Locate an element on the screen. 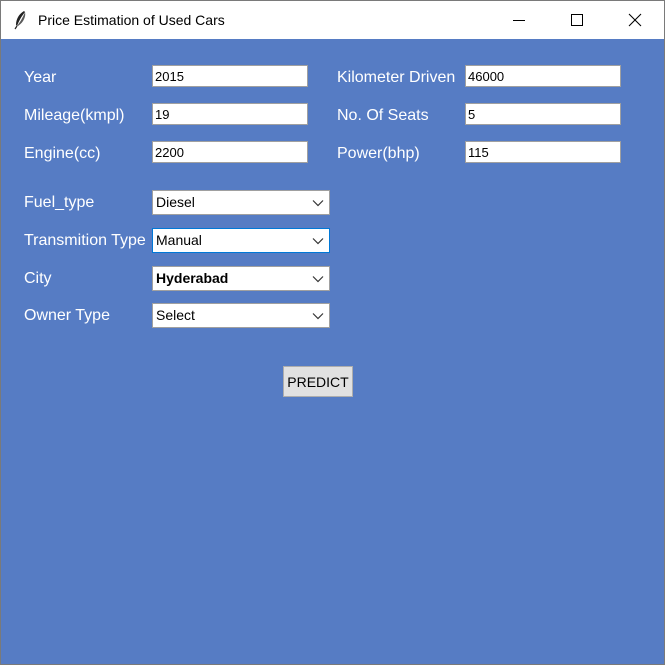  close-button is located at coordinates (635, 20).